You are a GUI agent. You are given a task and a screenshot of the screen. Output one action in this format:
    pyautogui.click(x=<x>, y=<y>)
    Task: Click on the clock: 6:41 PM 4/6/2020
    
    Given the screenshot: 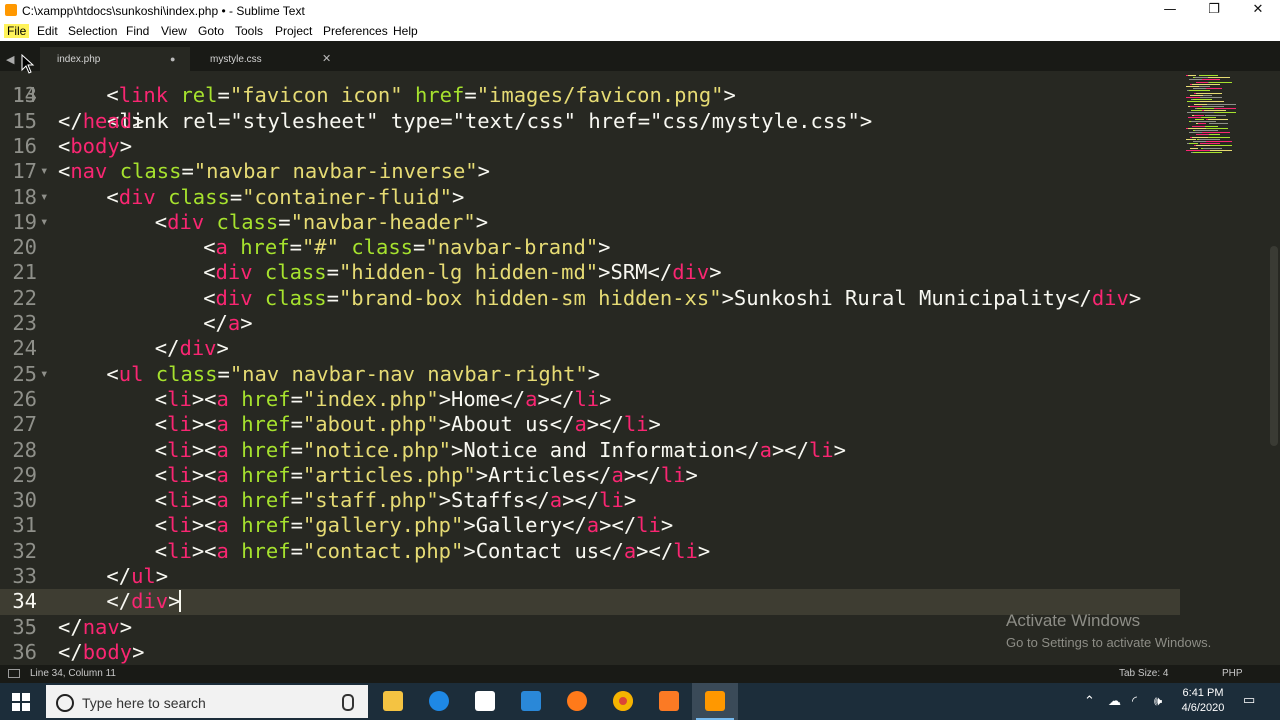 What is the action you would take?
    pyautogui.click(x=1203, y=701)
    